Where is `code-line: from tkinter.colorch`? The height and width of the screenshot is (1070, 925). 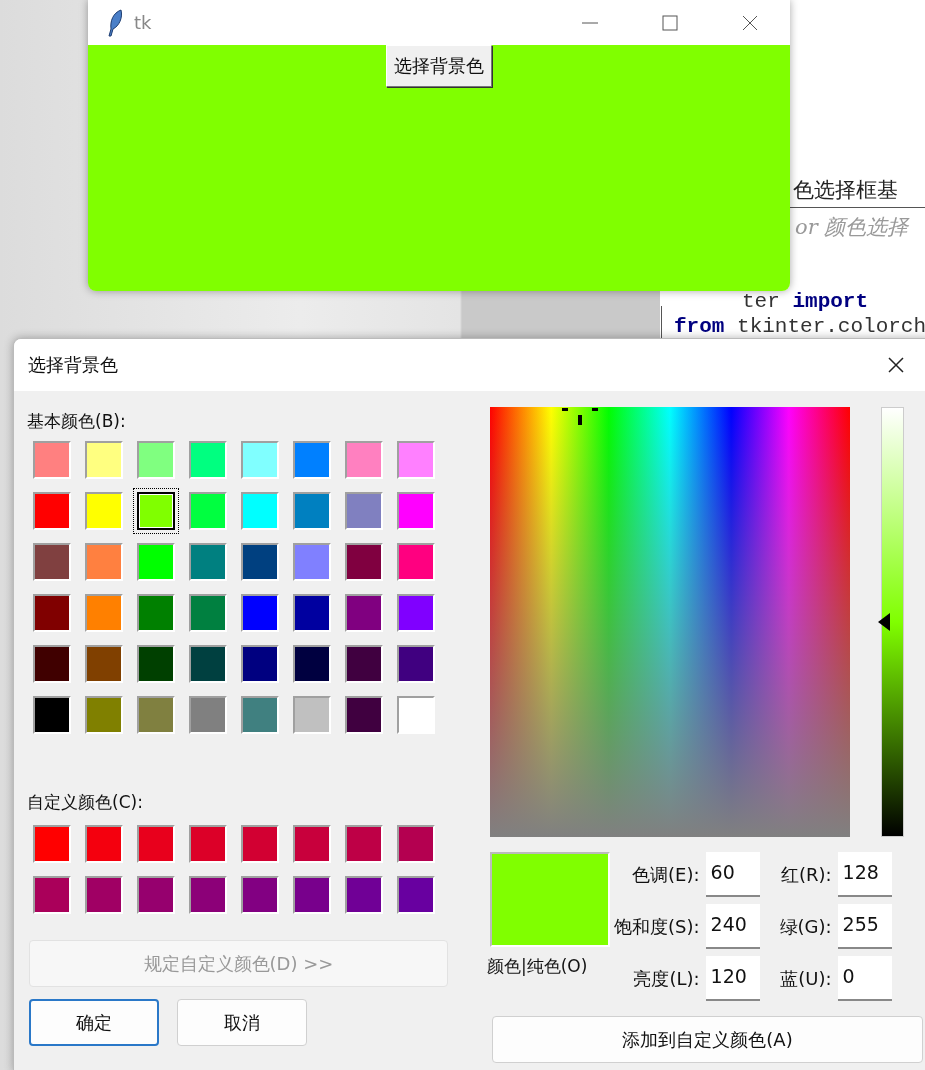
code-line: from tkinter.colorch is located at coordinates (799, 326).